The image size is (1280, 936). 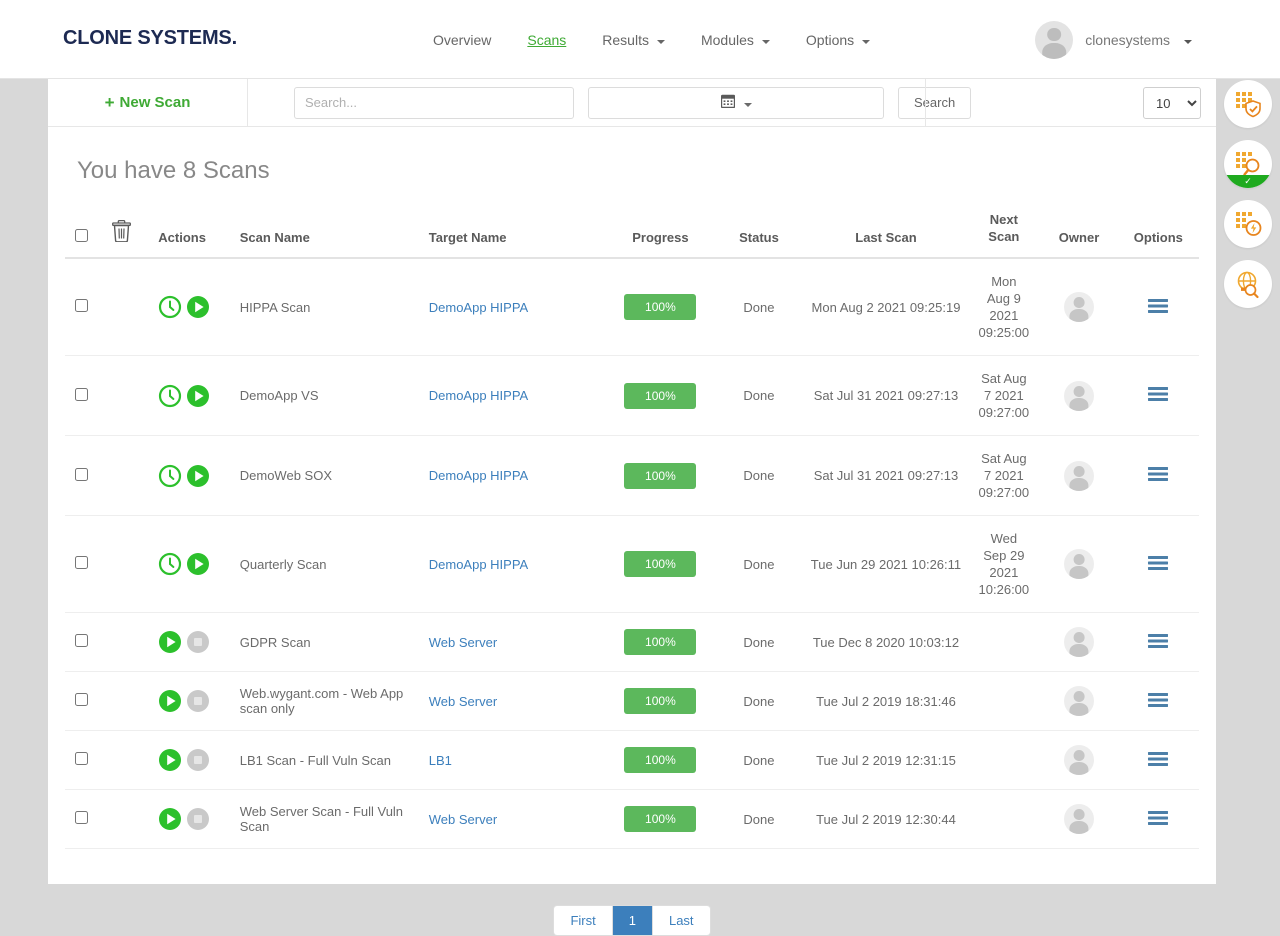 I want to click on compliance-lightning-icon, so click(x=1248, y=224).